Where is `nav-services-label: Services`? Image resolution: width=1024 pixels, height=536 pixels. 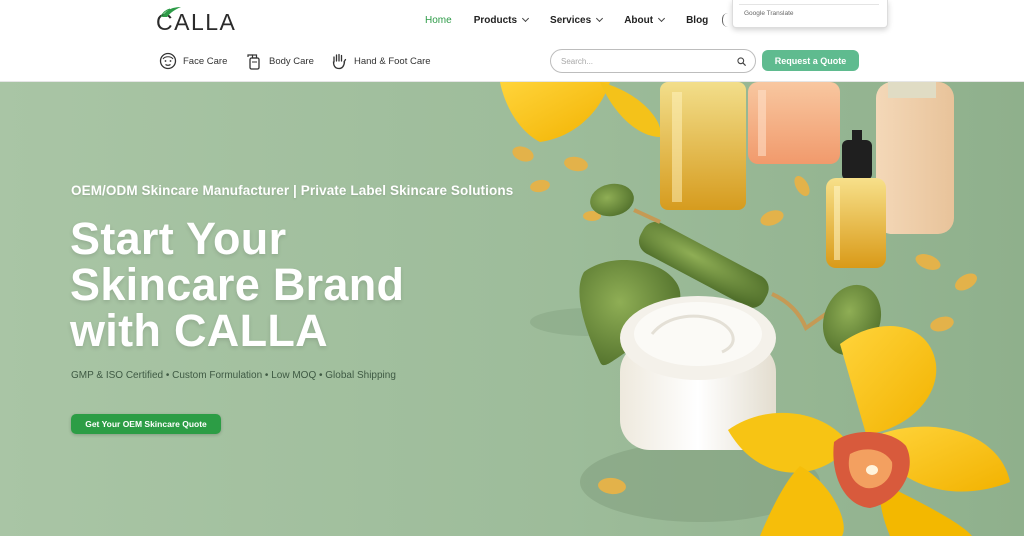
nav-services-label: Services is located at coordinates (571, 20).